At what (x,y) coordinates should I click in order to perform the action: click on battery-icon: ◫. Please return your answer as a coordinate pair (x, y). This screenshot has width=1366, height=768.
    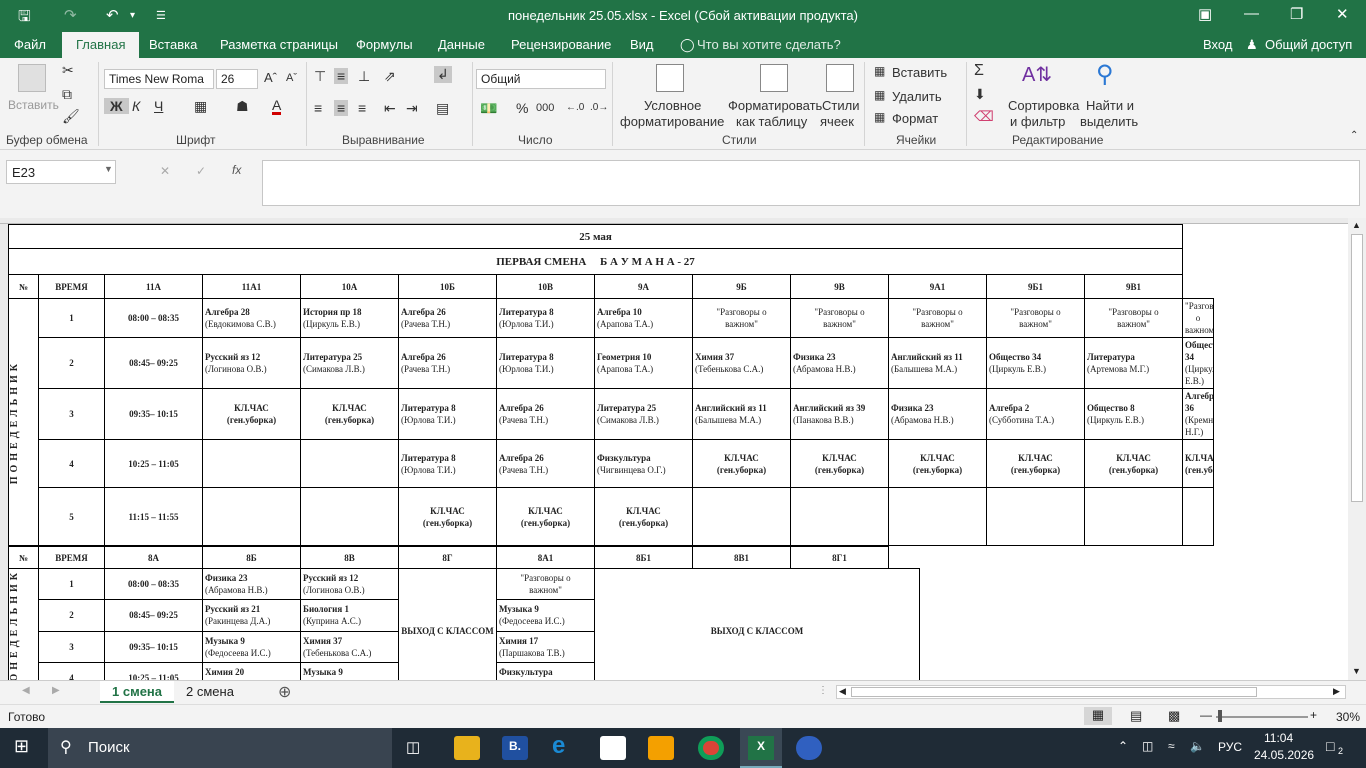
    Looking at the image, I should click on (1147, 746).